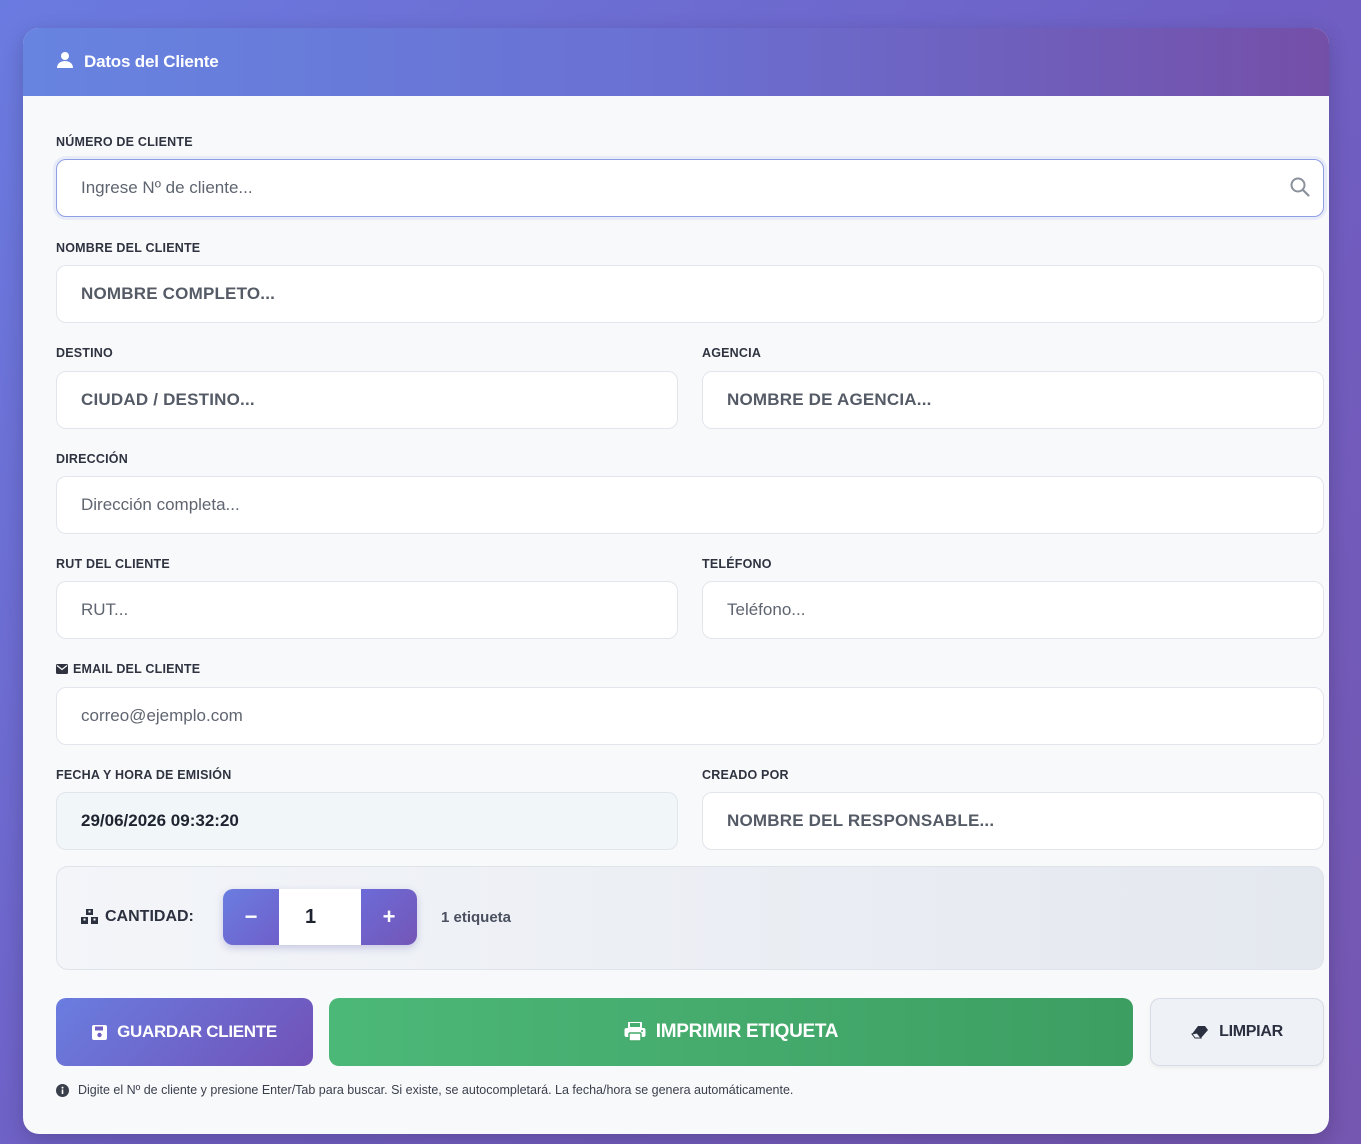 This screenshot has height=1144, width=1361. Describe the element at coordinates (149, 916) in the screenshot. I see `quantity-label-text: CANTIDAD:` at that location.